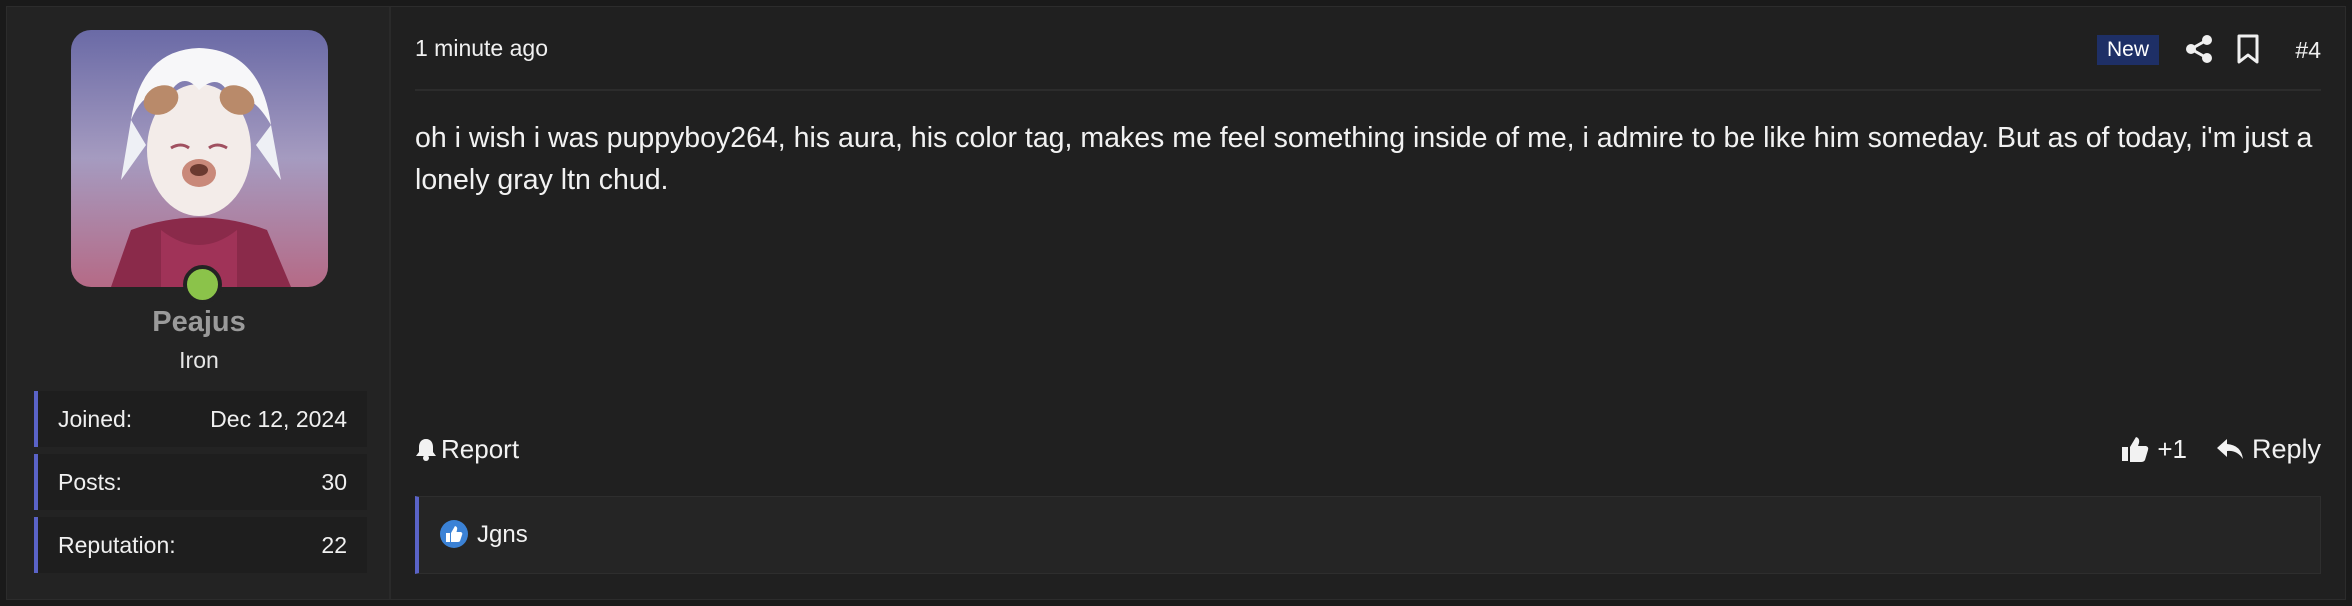 This screenshot has height=606, width=2352. Describe the element at coordinates (1368, 535) in the screenshot. I see `reactions-bar: Jgns` at that location.